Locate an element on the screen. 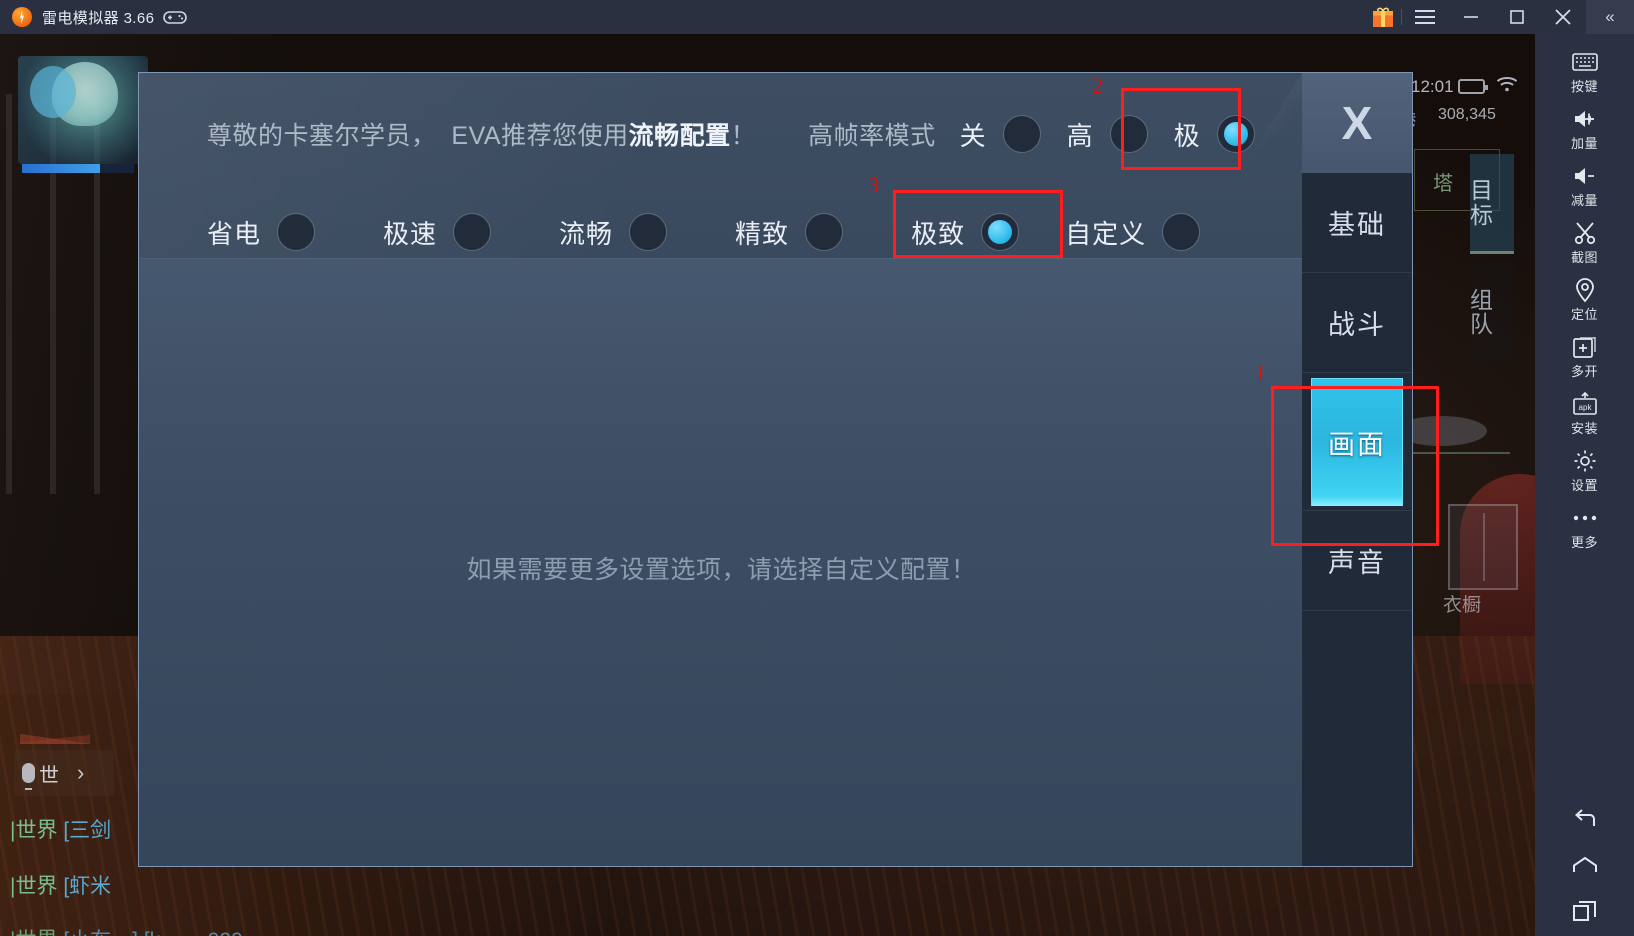 The height and width of the screenshot is (936, 1634). wardrobe-label: 衣橱 is located at coordinates (1462, 605).